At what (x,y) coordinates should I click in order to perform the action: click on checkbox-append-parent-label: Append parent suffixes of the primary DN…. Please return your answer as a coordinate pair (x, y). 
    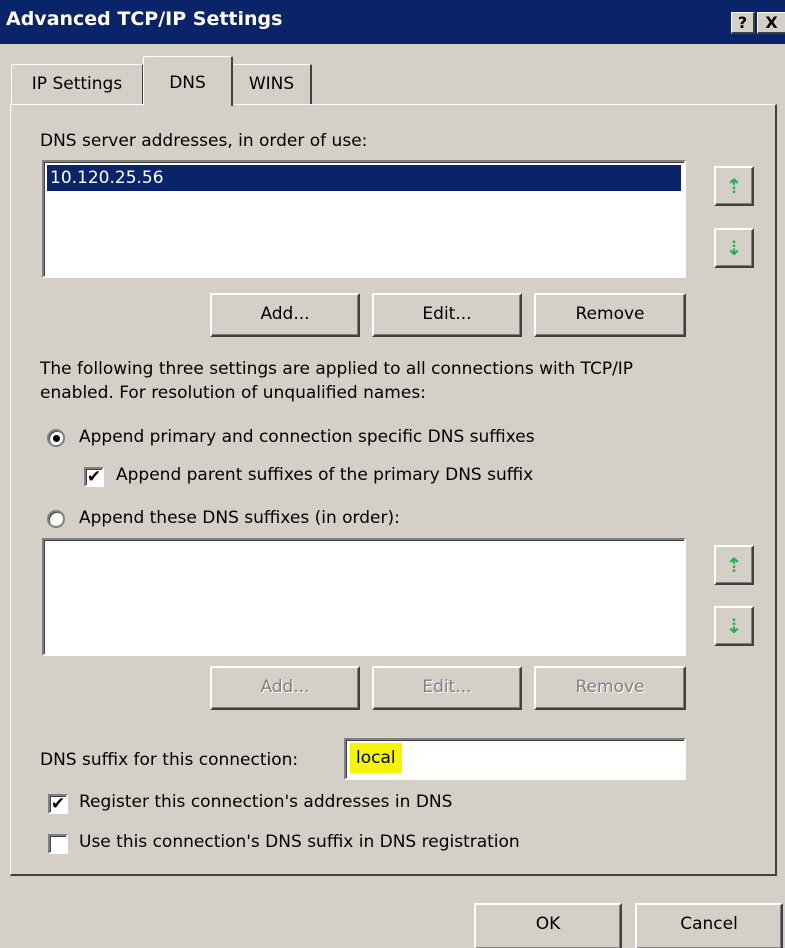
    Looking at the image, I should click on (324, 475).